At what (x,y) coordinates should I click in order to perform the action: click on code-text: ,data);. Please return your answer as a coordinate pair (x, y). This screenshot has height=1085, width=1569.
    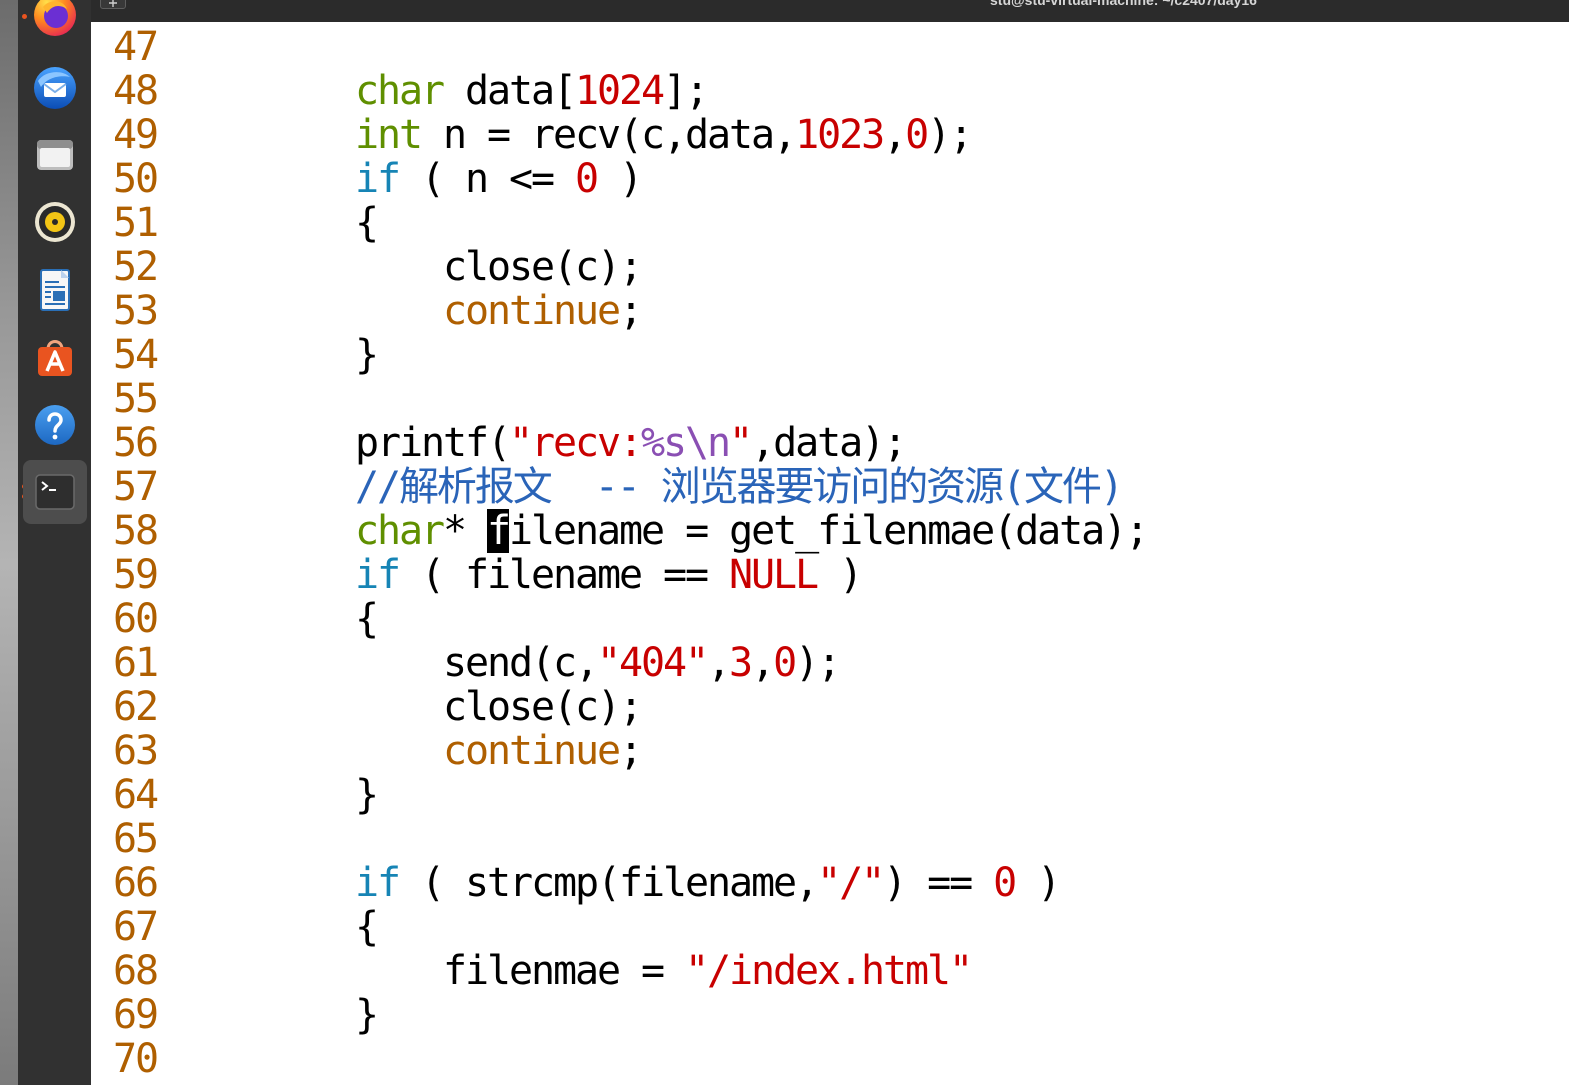
    Looking at the image, I should click on (829, 443).